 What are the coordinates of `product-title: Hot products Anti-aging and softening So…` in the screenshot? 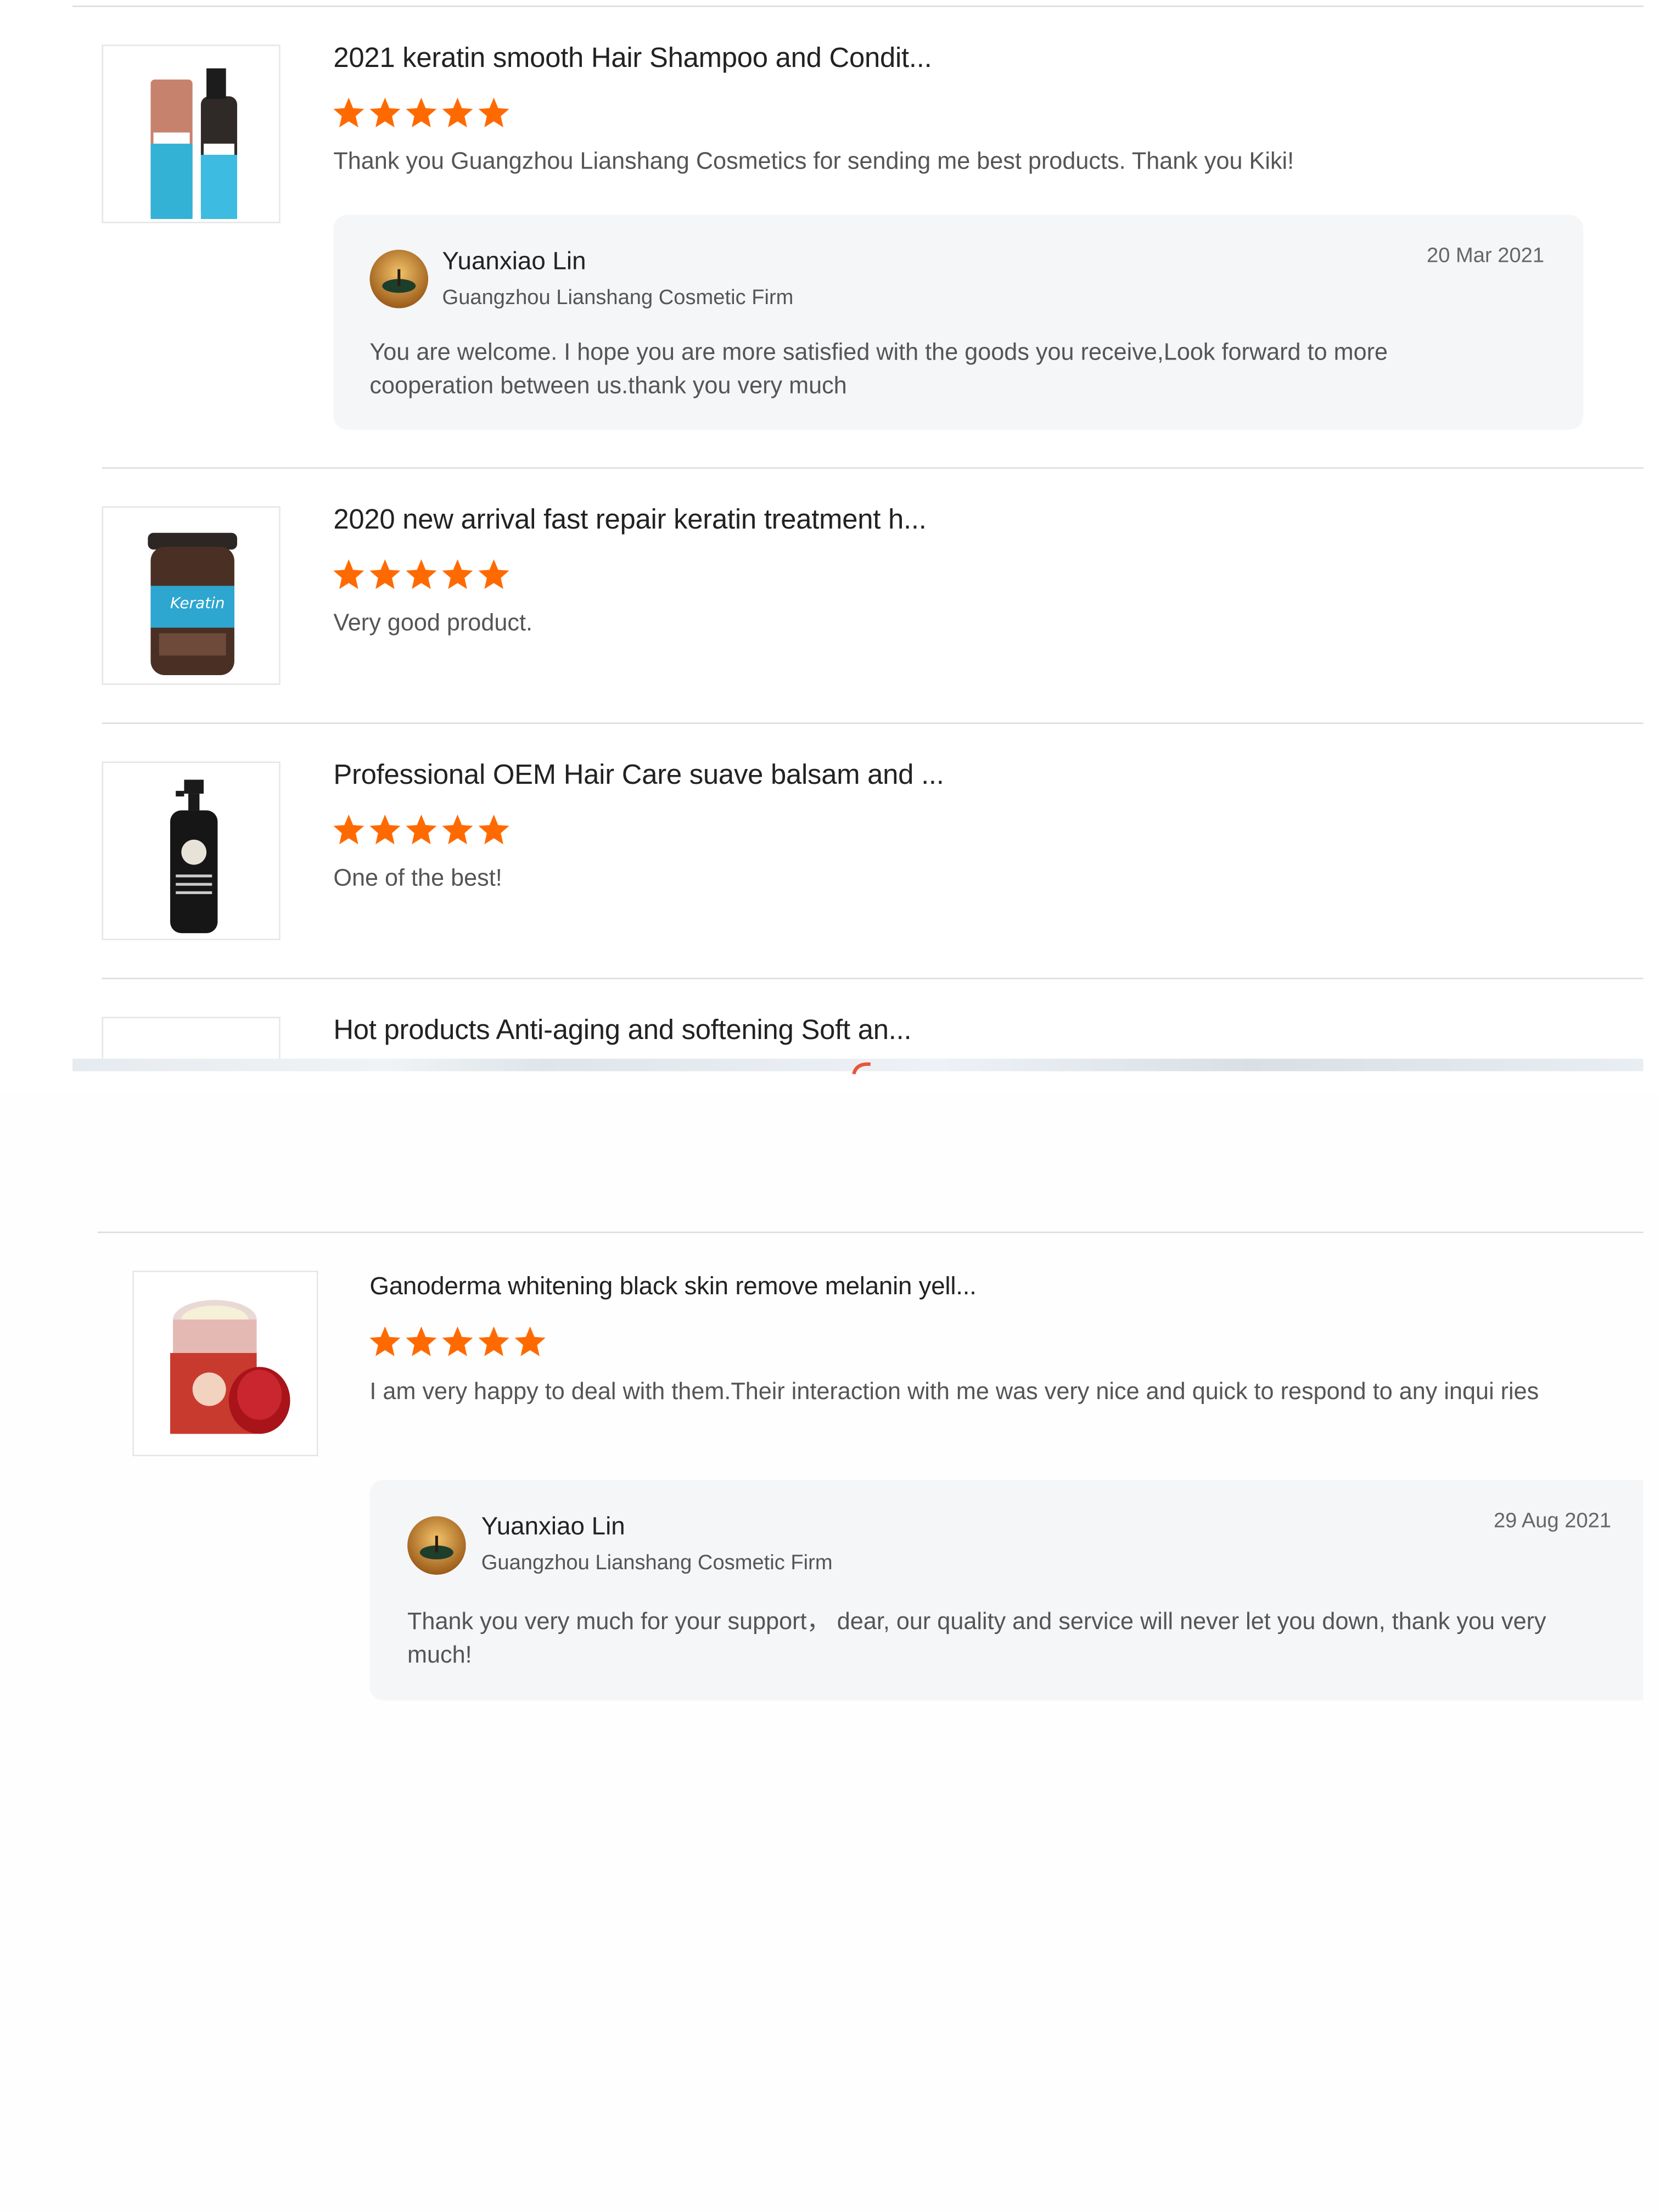 It's located at (622, 1031).